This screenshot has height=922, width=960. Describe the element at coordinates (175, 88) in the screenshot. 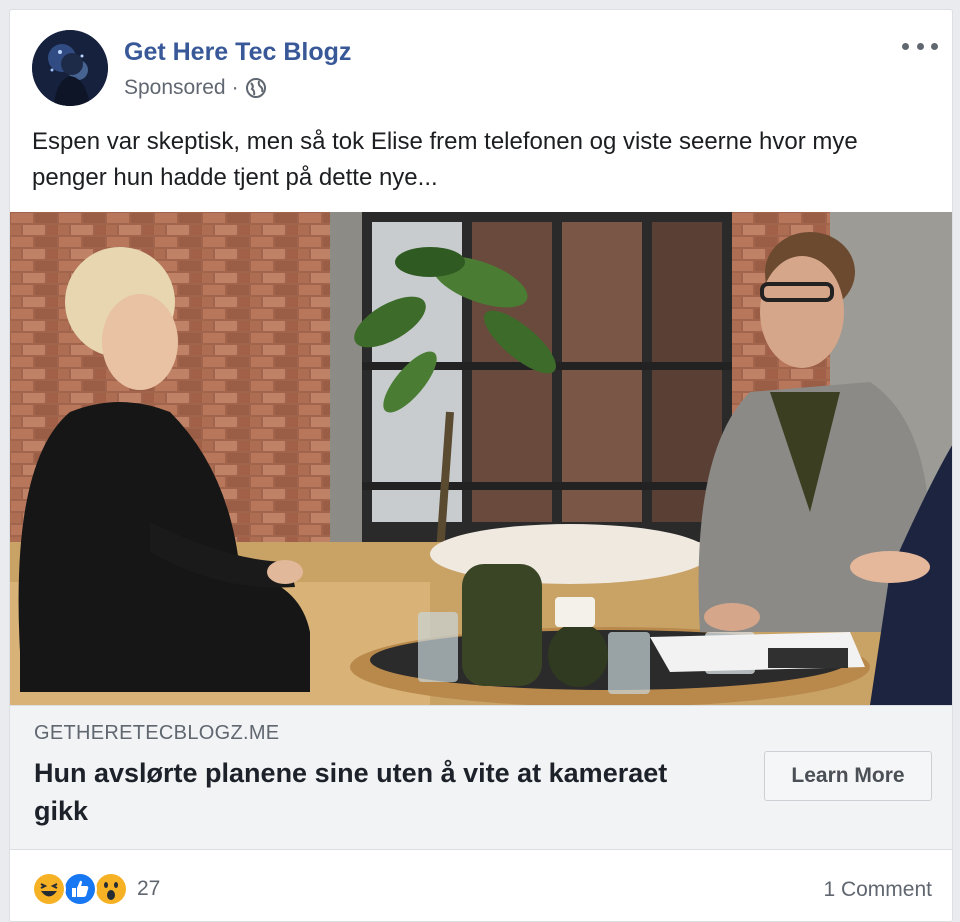

I see `sponsored-label: Sponsored` at that location.